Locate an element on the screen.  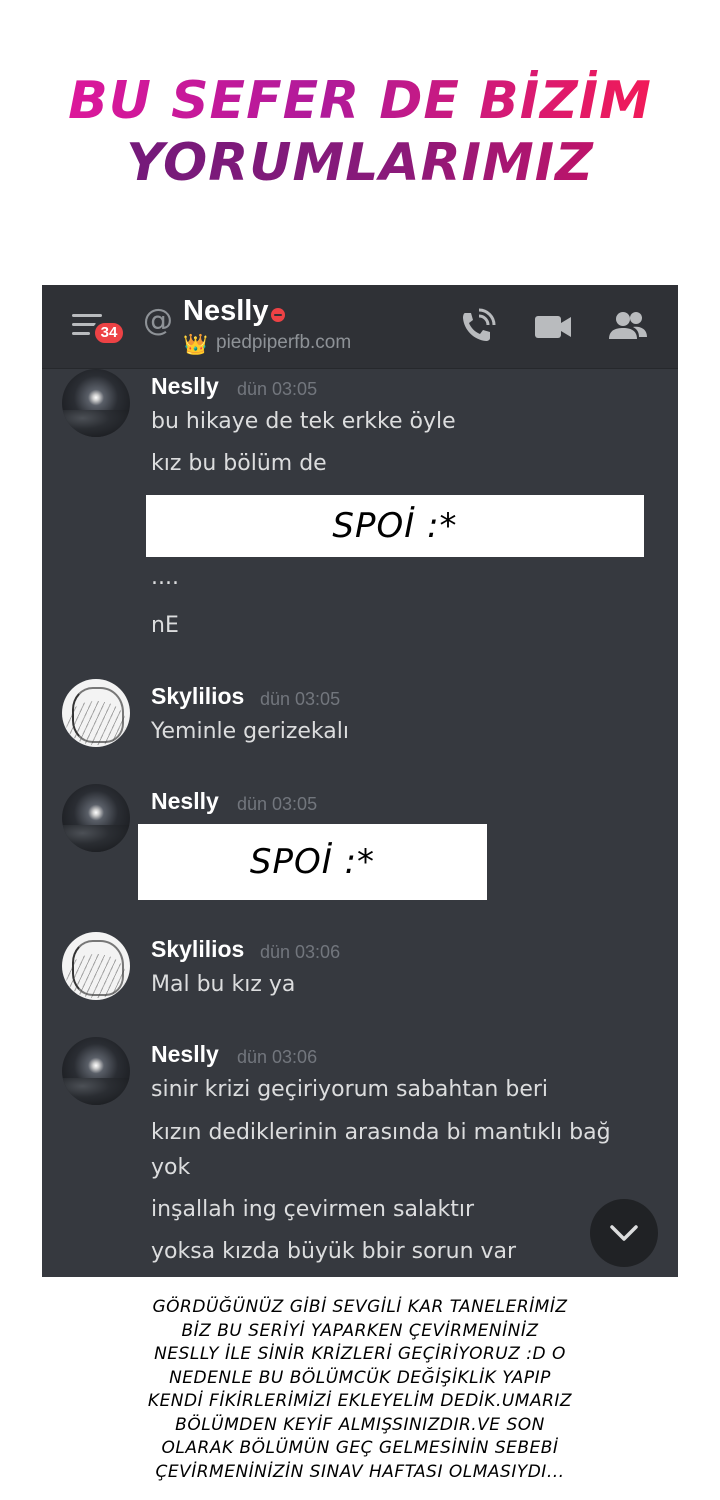
caption-line: OLARAK BÖLÜMÜN GEÇ GELMESİNİN SEBEBİ is located at coordinates (360, 1448).